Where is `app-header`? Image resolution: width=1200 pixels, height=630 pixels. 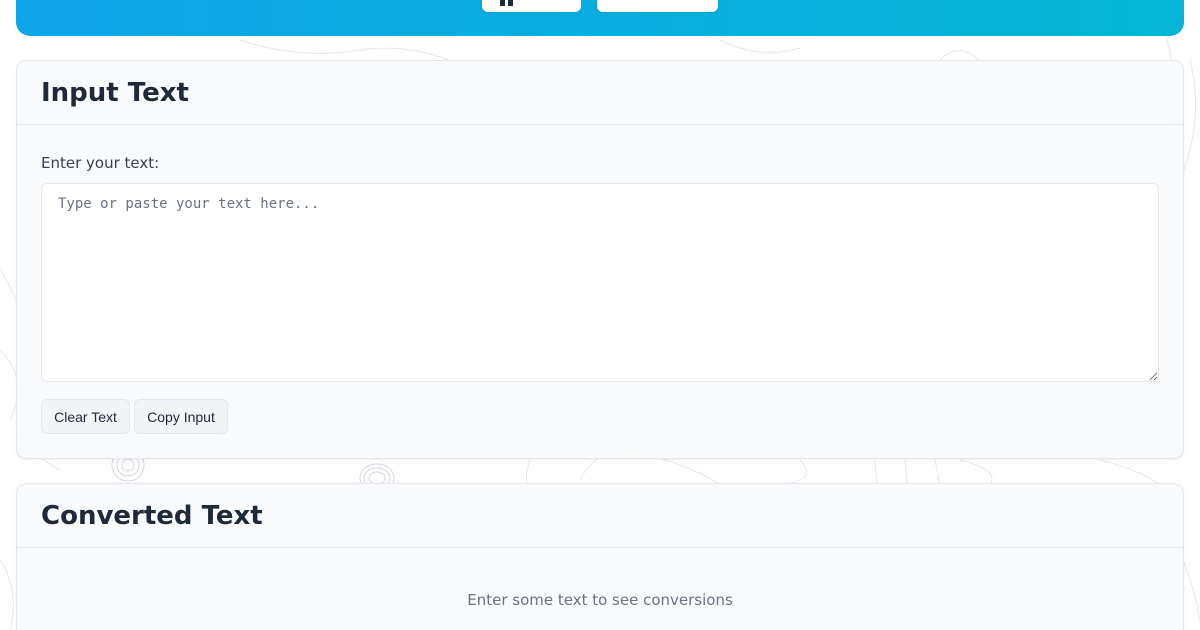 app-header is located at coordinates (600, 18).